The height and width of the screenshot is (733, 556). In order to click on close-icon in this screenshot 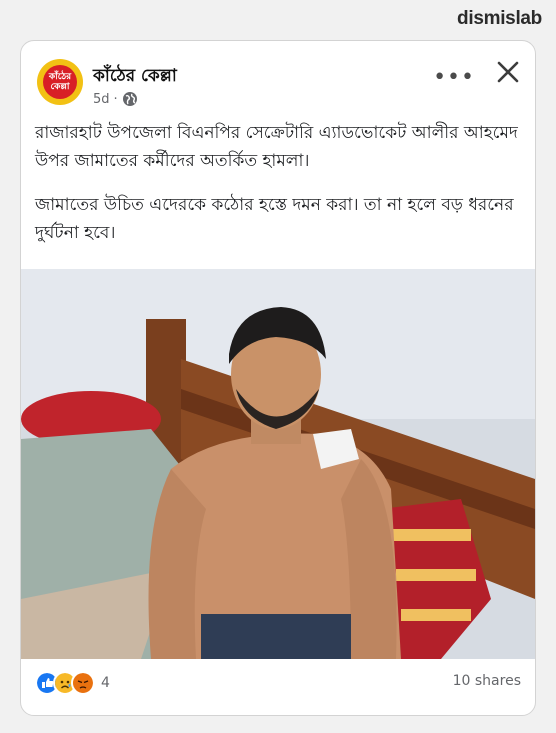, I will do `click(508, 72)`.